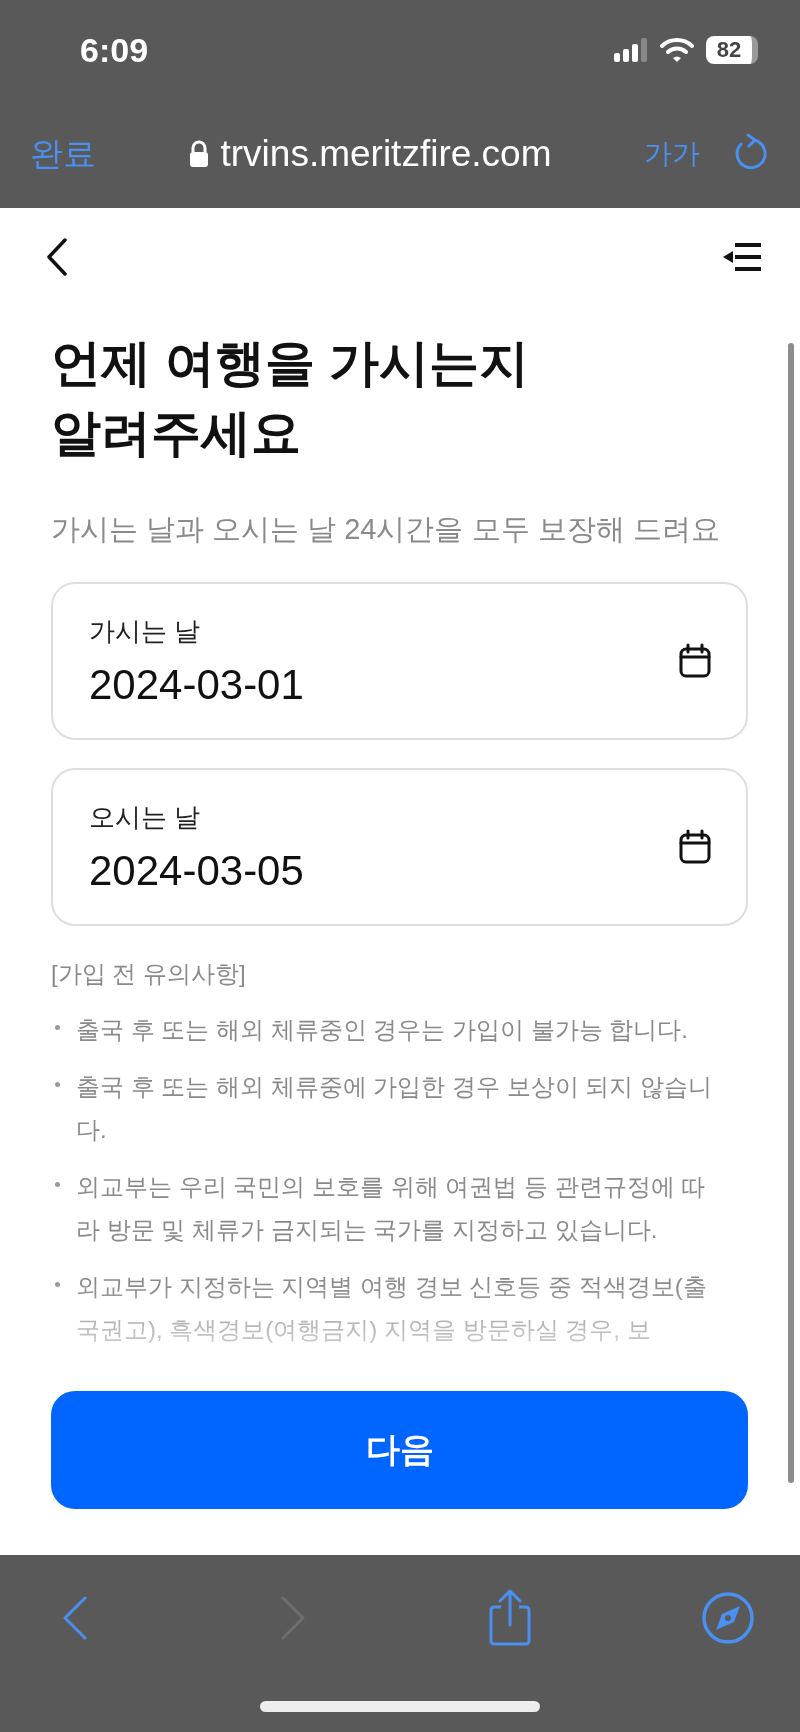 The image size is (800, 1732). Describe the element at coordinates (386, 529) in the screenshot. I see `subtitle: 가시는 날과 오시는 날 24시간을 모두 보장해 드려요` at that location.